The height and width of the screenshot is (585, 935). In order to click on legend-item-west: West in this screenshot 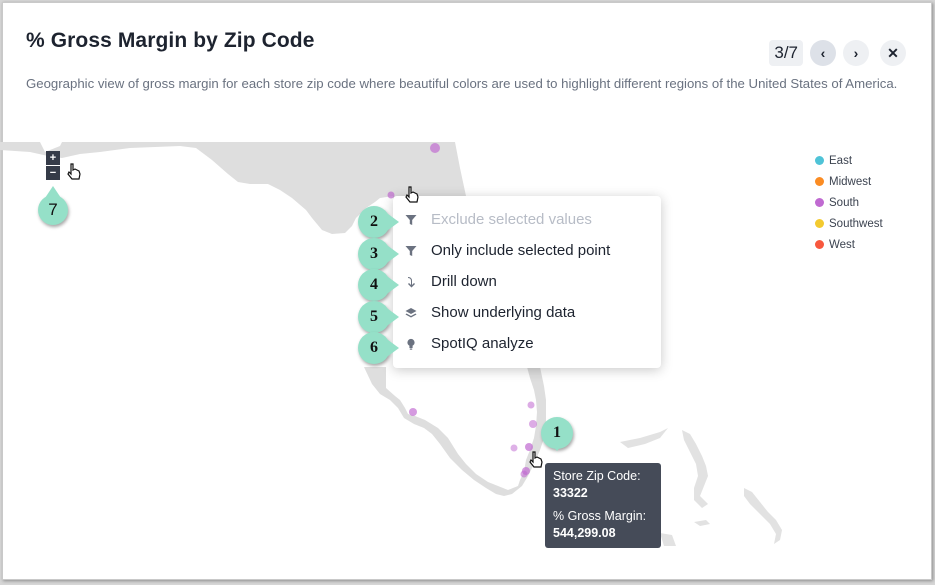, I will do `click(849, 244)`.